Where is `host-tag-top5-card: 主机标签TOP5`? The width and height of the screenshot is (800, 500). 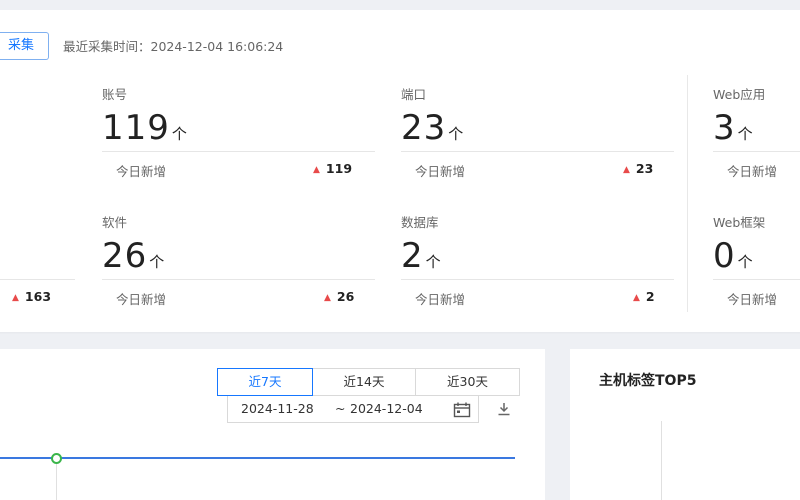 host-tag-top5-card: 主机标签TOP5 is located at coordinates (685, 424).